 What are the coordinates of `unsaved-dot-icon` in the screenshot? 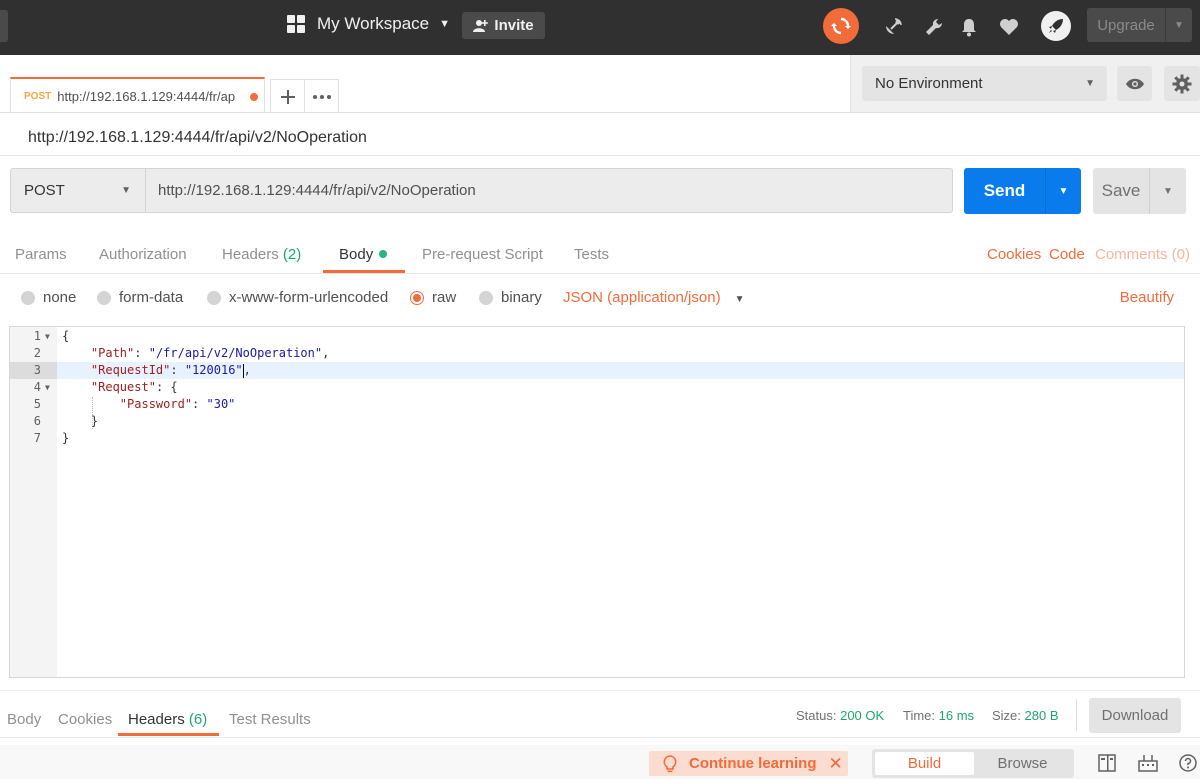 It's located at (254, 97).